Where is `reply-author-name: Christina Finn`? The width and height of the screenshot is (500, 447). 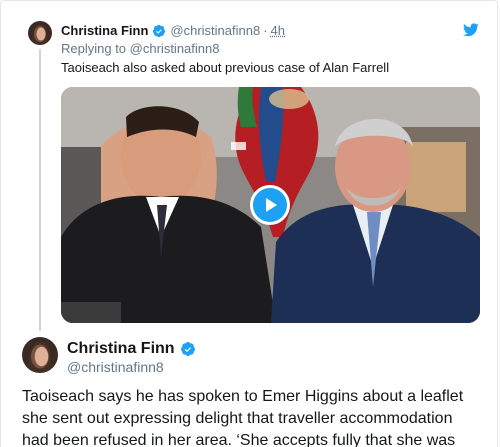 reply-author-name: Christina Finn is located at coordinates (104, 31).